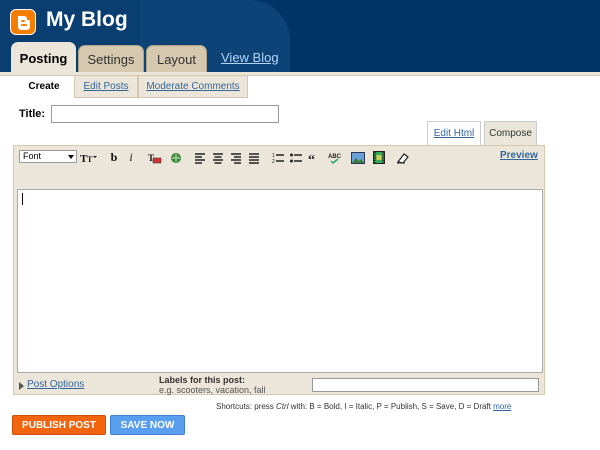 The image size is (600, 450). I want to click on svg-text: 2, so click(273, 161).